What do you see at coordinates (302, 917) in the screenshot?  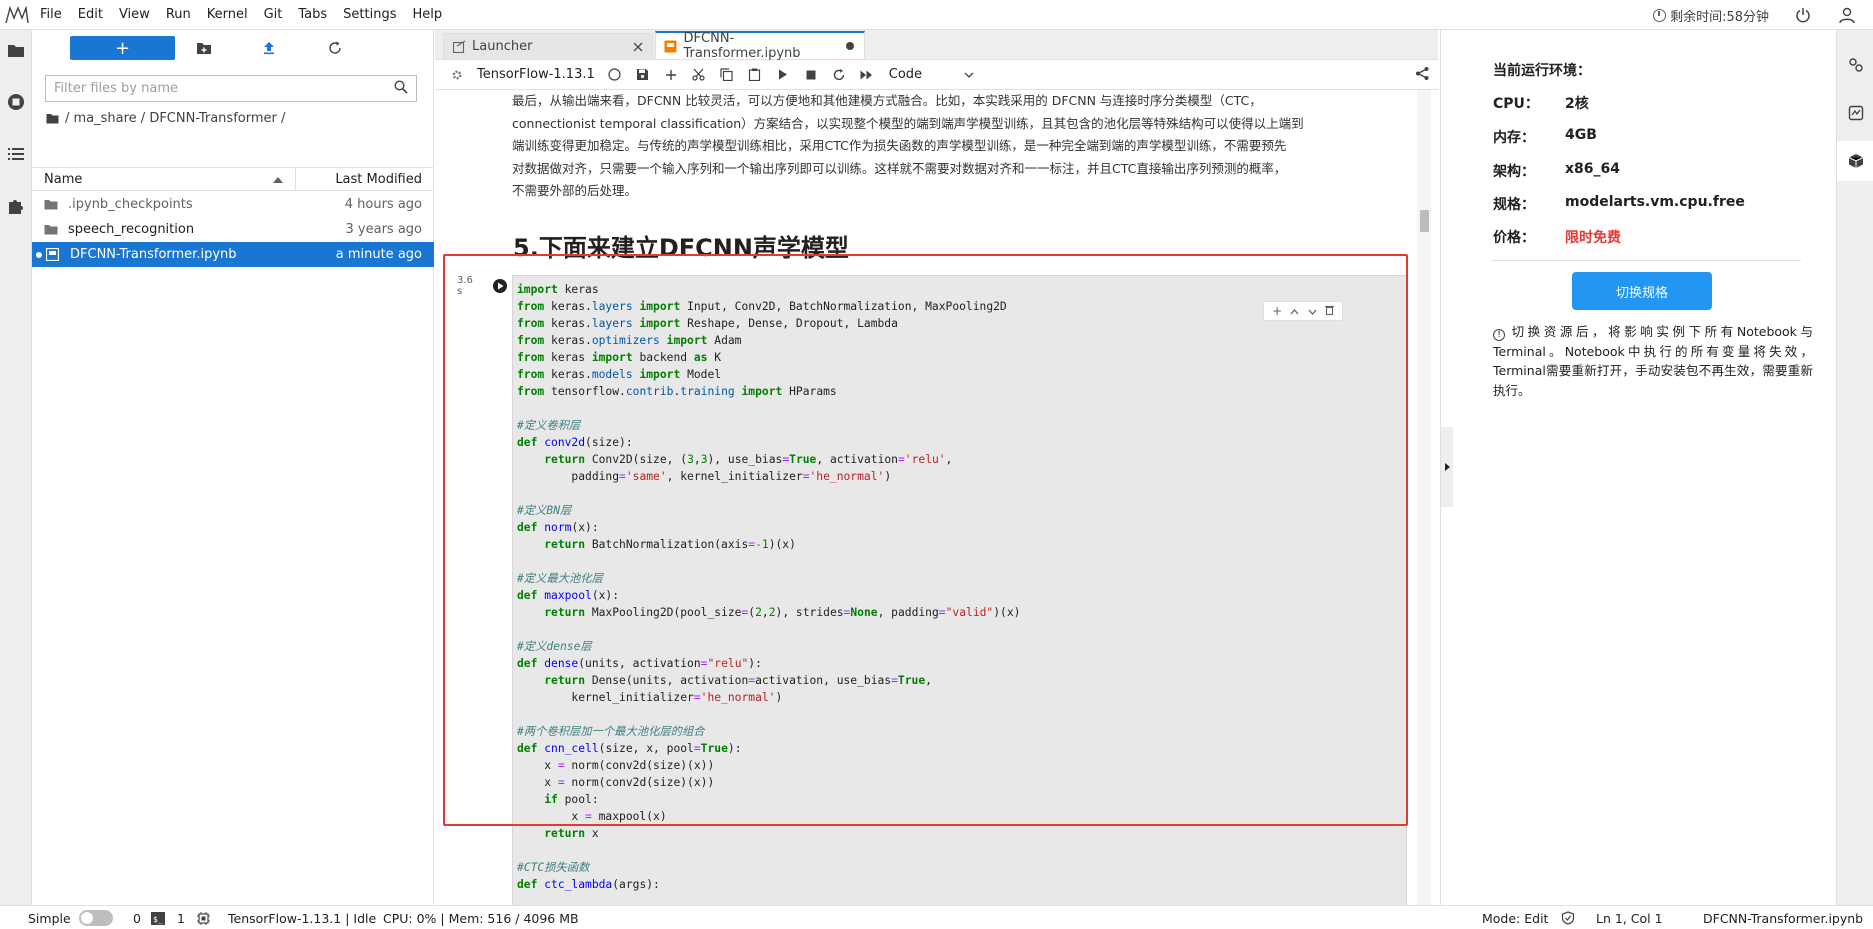 I see `kernel-status: TensorFlow-1.13.1 | Idle` at bounding box center [302, 917].